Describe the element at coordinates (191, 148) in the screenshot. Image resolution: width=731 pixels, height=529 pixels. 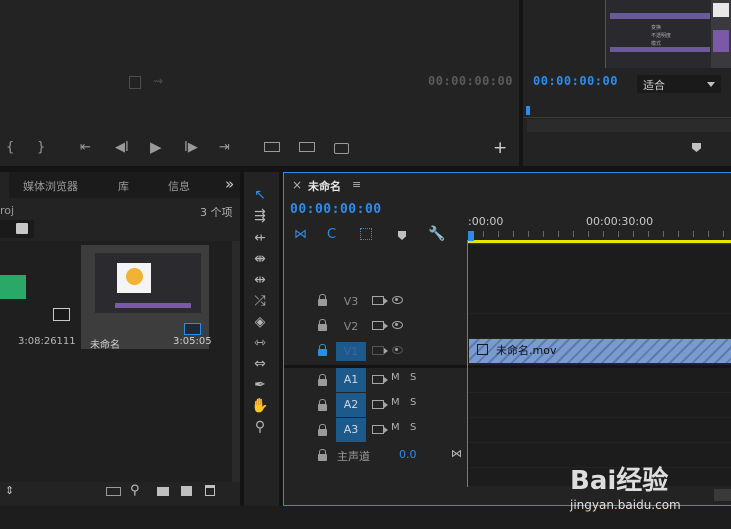
I see `step-forward-icon: I▶` at that location.